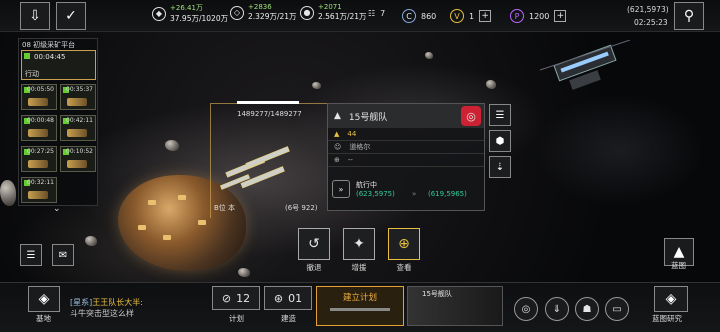  I want to click on crew-icon: ☗, so click(587, 309).